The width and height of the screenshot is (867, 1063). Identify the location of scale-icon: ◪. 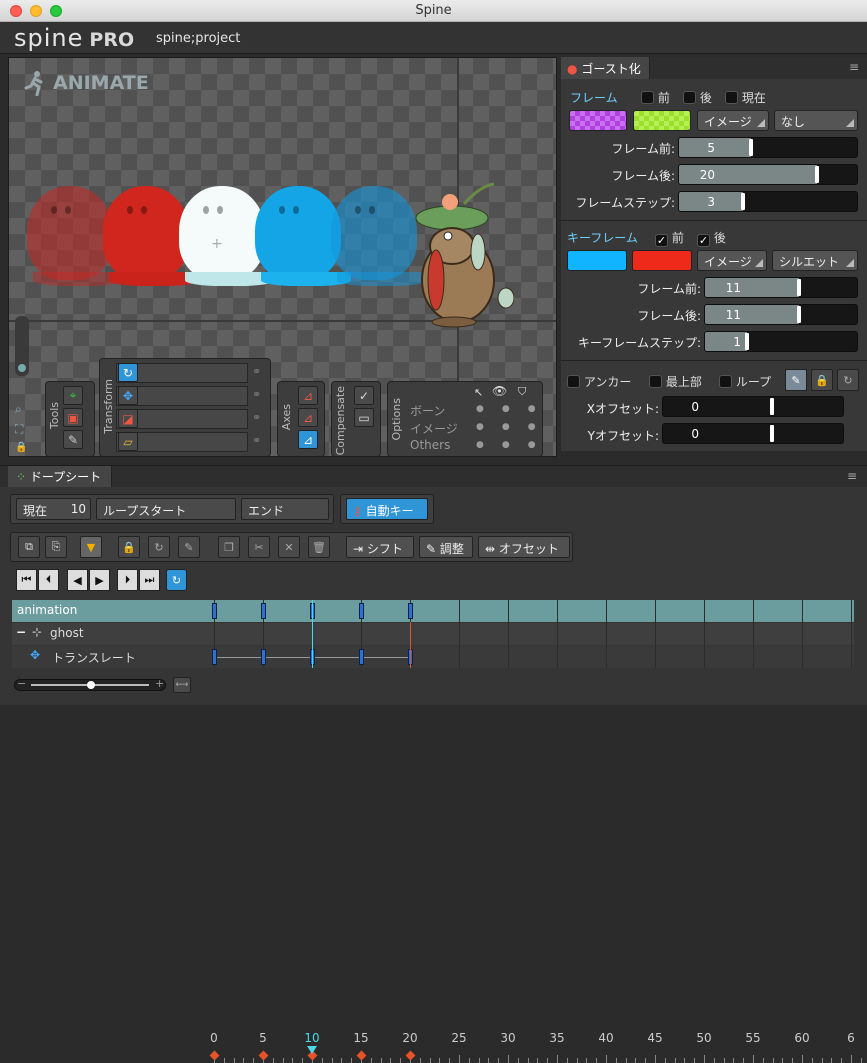
(128, 418).